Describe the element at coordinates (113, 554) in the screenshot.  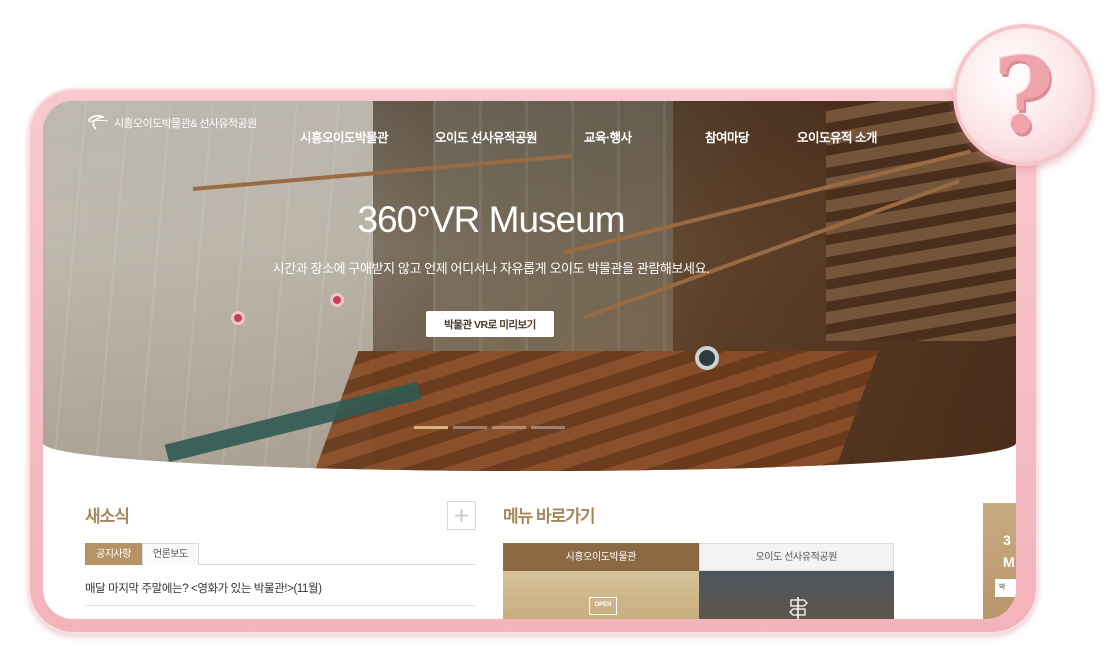
I see `tab-notices: 공지사항` at that location.